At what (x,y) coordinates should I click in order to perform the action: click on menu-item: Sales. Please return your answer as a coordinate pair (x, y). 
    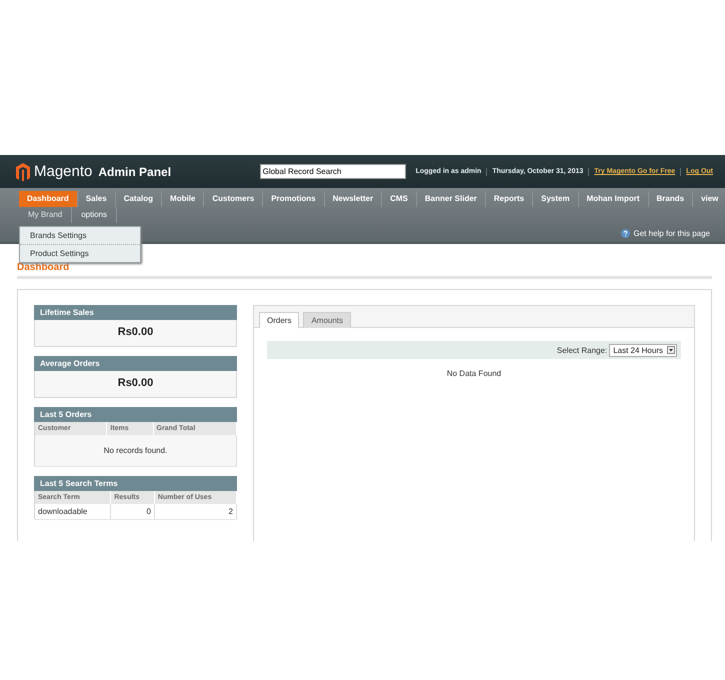
    Looking at the image, I should click on (97, 199).